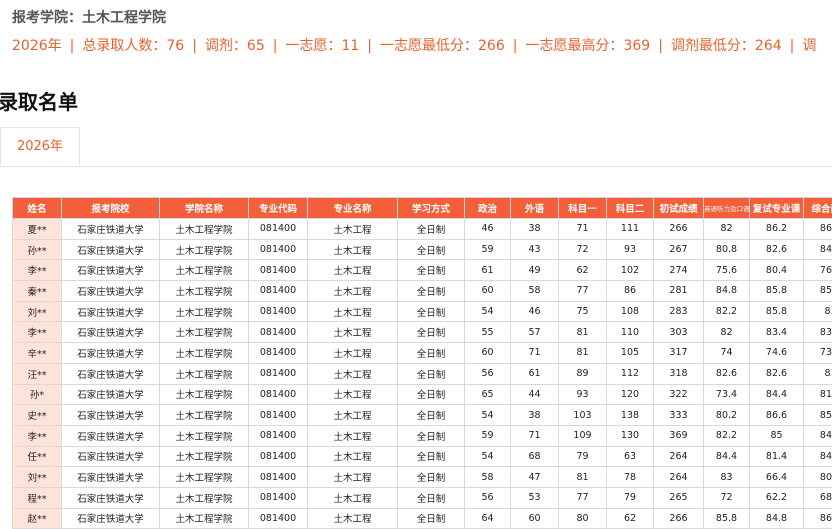 The width and height of the screenshot is (832, 529). I want to click on table-cell: 80.8, so click(727, 249).